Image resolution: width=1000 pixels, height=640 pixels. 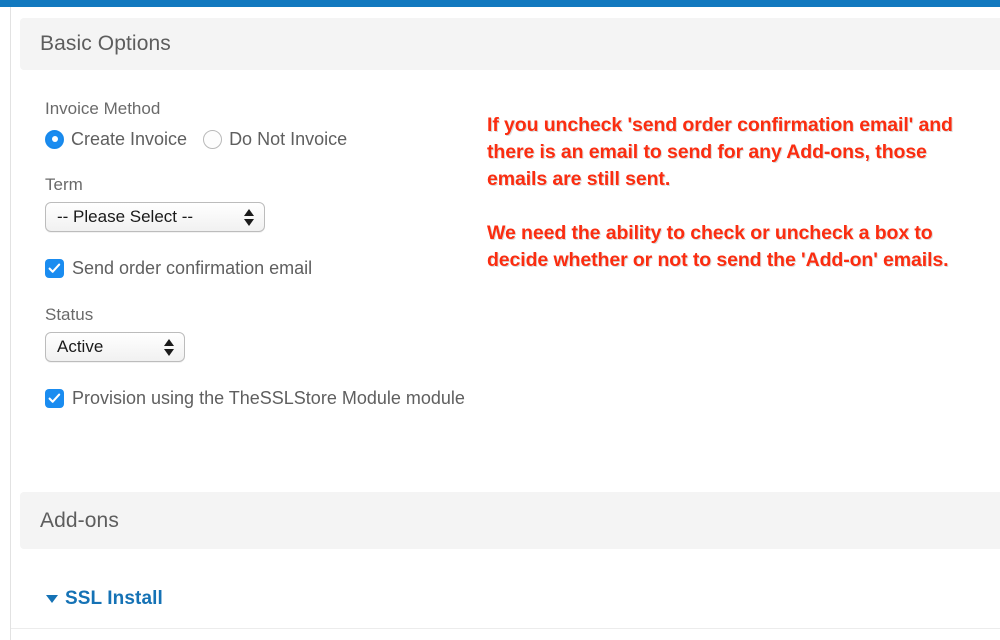 I want to click on section-header-addons: Add-ons, so click(x=510, y=520).